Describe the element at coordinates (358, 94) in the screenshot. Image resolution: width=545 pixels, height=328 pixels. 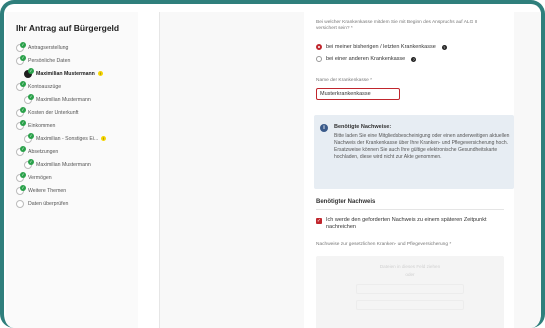
I see `insurer-name-input: Musterkrankenkasse` at that location.